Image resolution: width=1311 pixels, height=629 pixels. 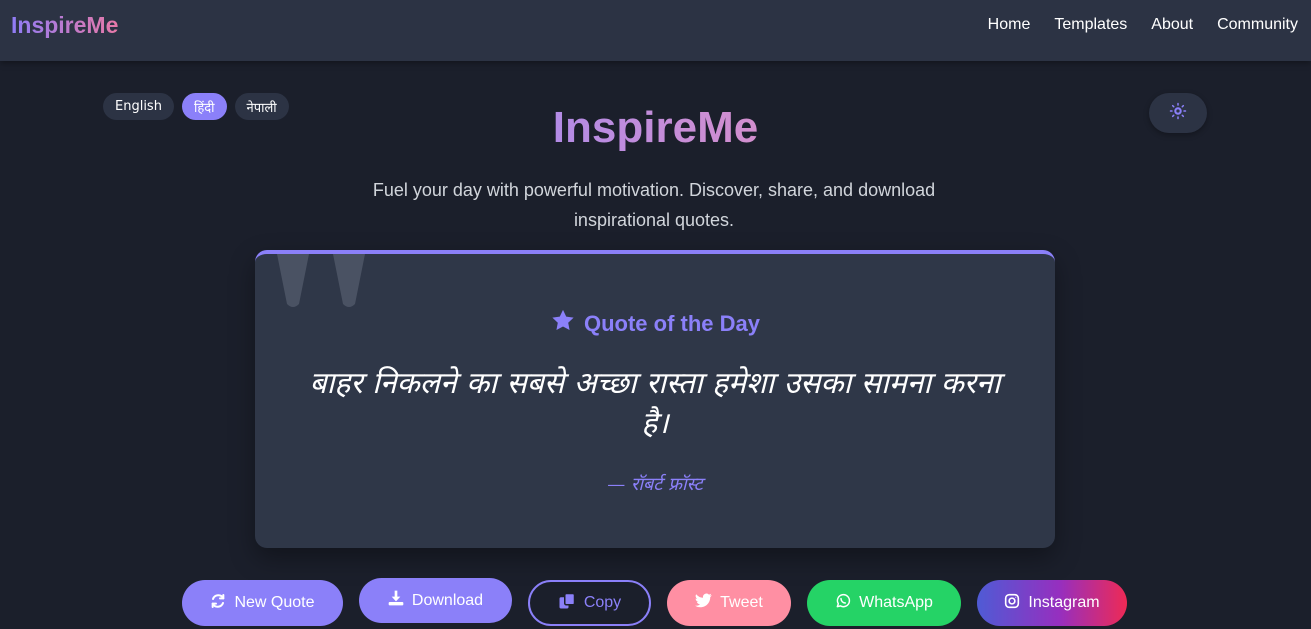 What do you see at coordinates (1257, 25) in the screenshot?
I see `nav-link-community: Community` at bounding box center [1257, 25].